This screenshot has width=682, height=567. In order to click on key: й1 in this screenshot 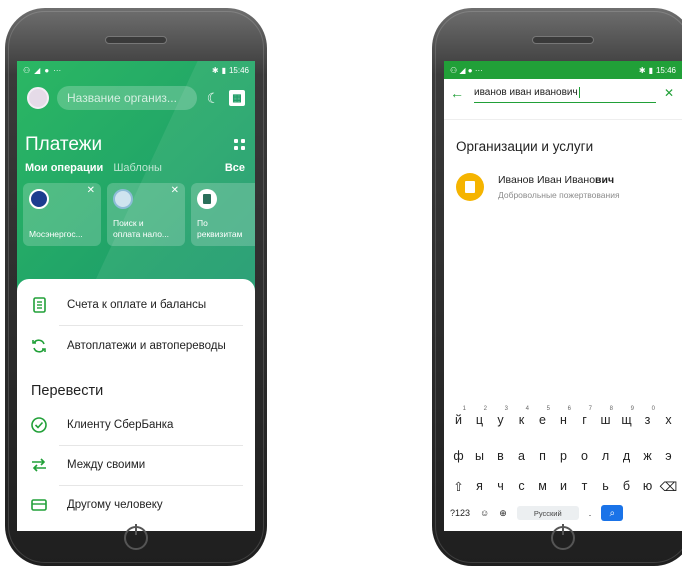, I will do `click(458, 416)`.